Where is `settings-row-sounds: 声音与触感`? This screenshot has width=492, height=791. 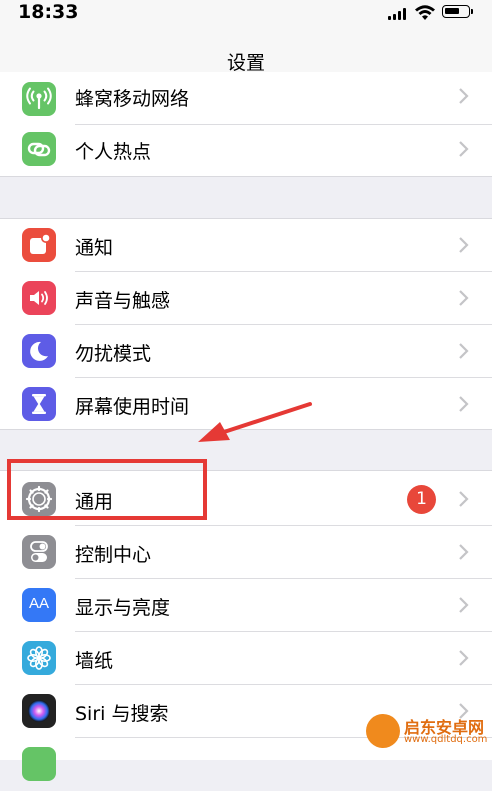
settings-row-sounds: 声音与触感 is located at coordinates (246, 298).